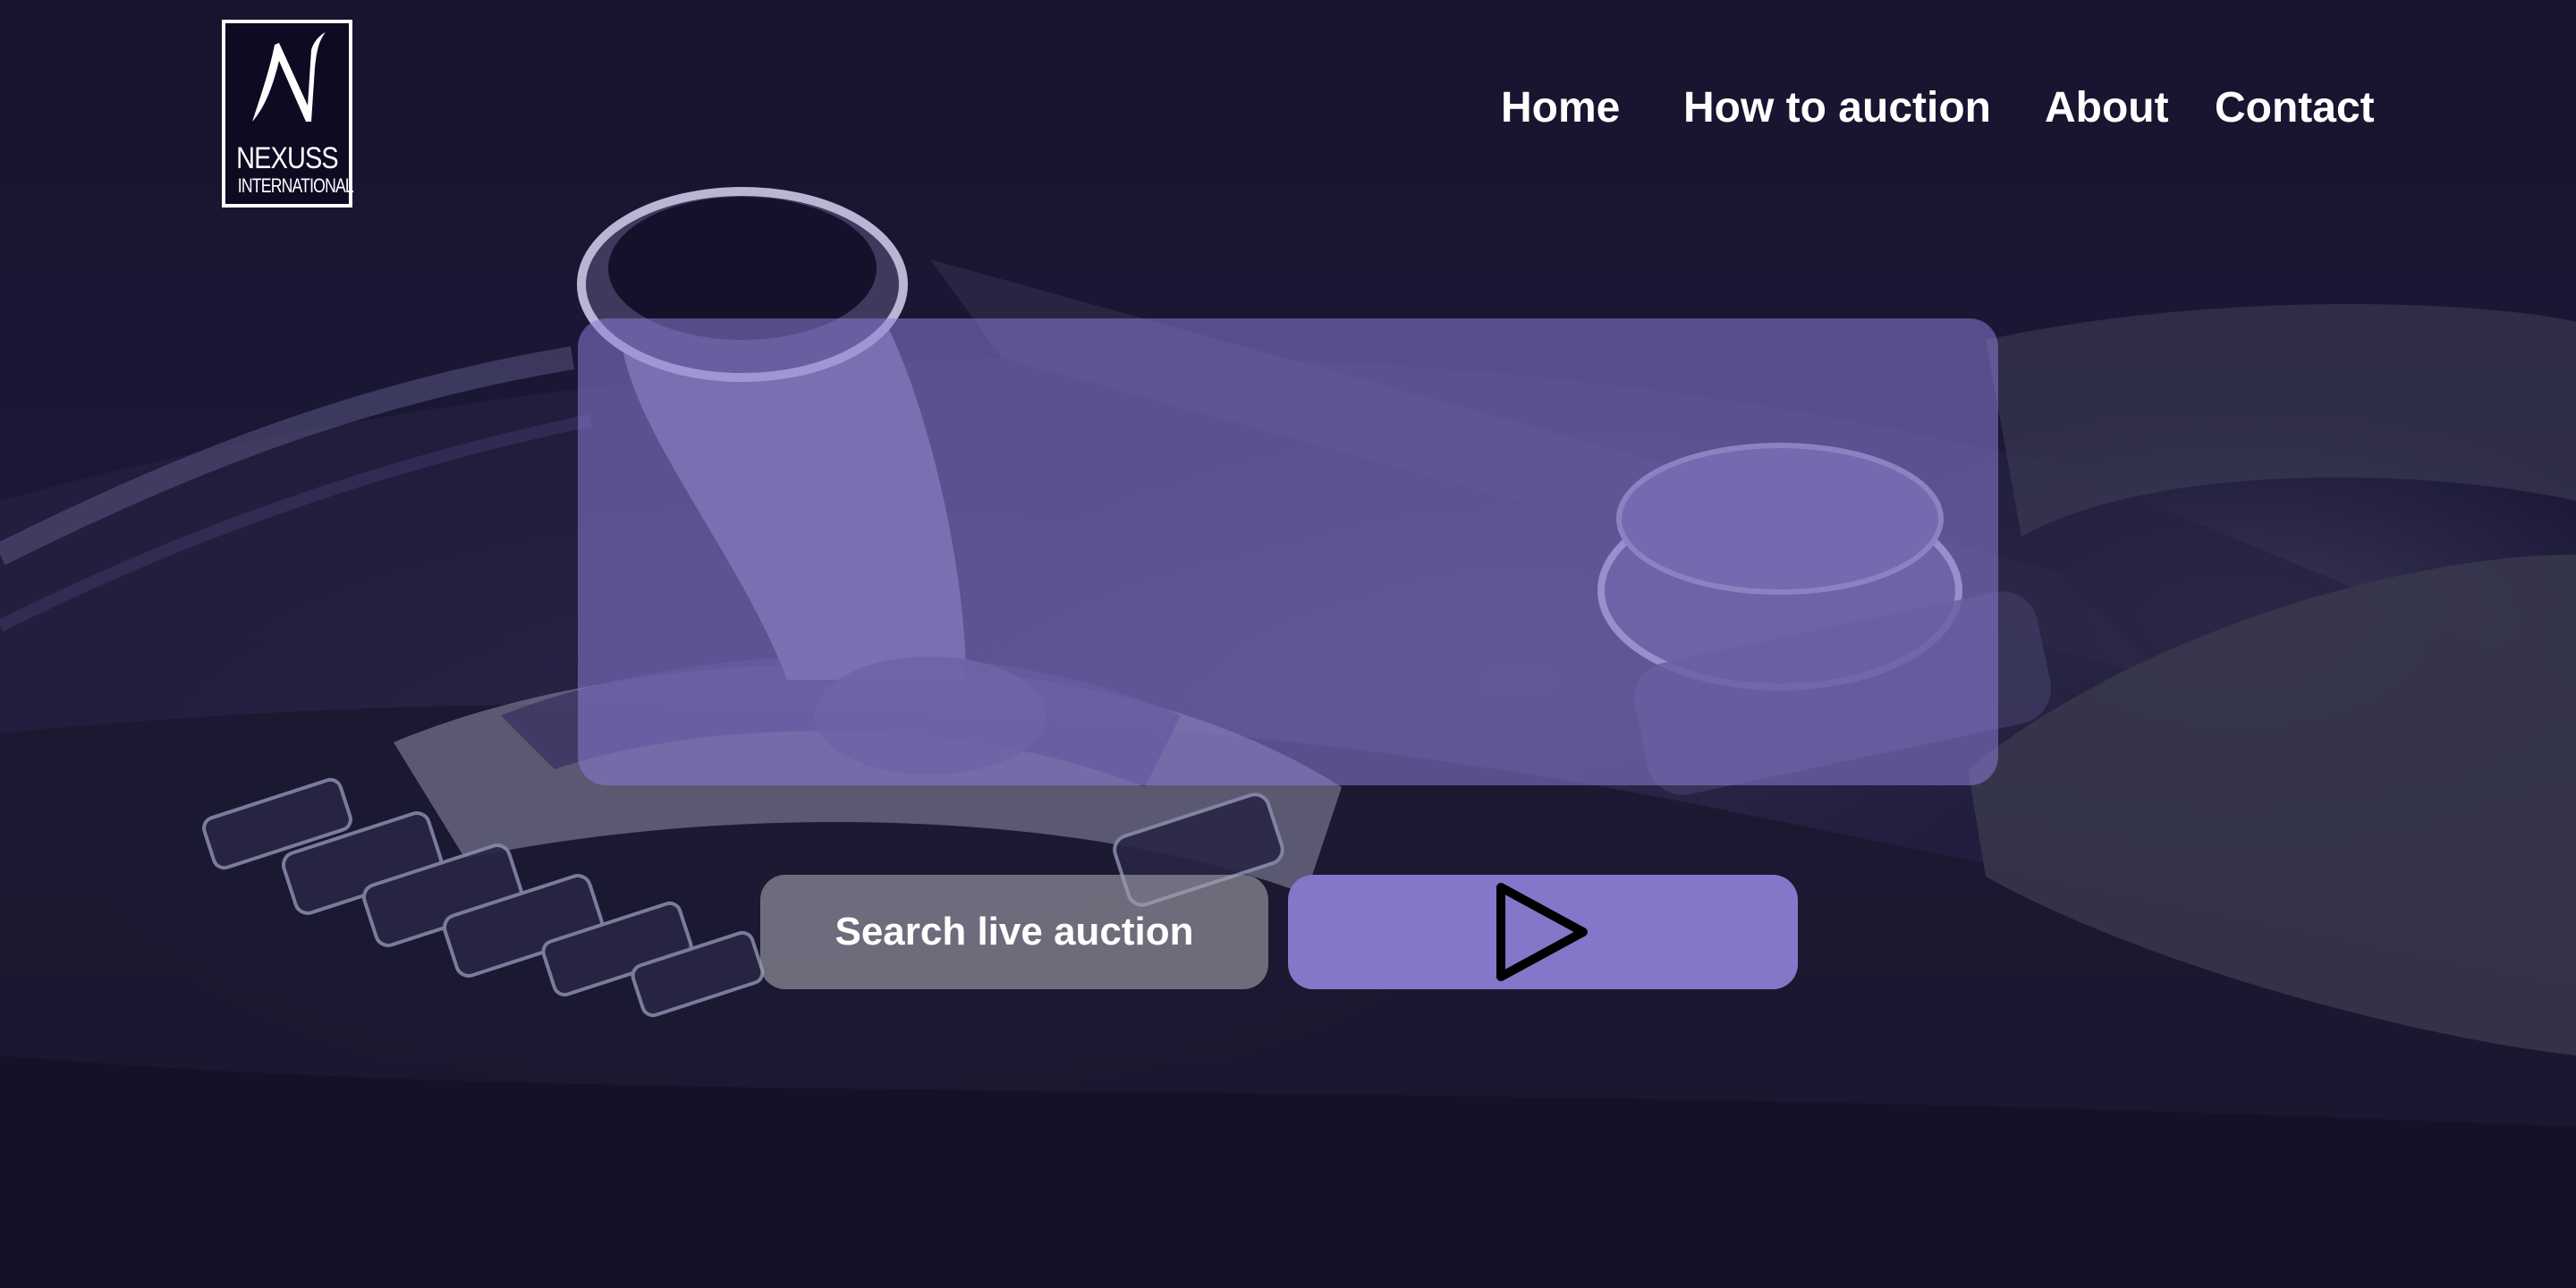 This screenshot has width=2576, height=1288. I want to click on logo-text-secondary: INTERNATIONAL, so click(295, 185).